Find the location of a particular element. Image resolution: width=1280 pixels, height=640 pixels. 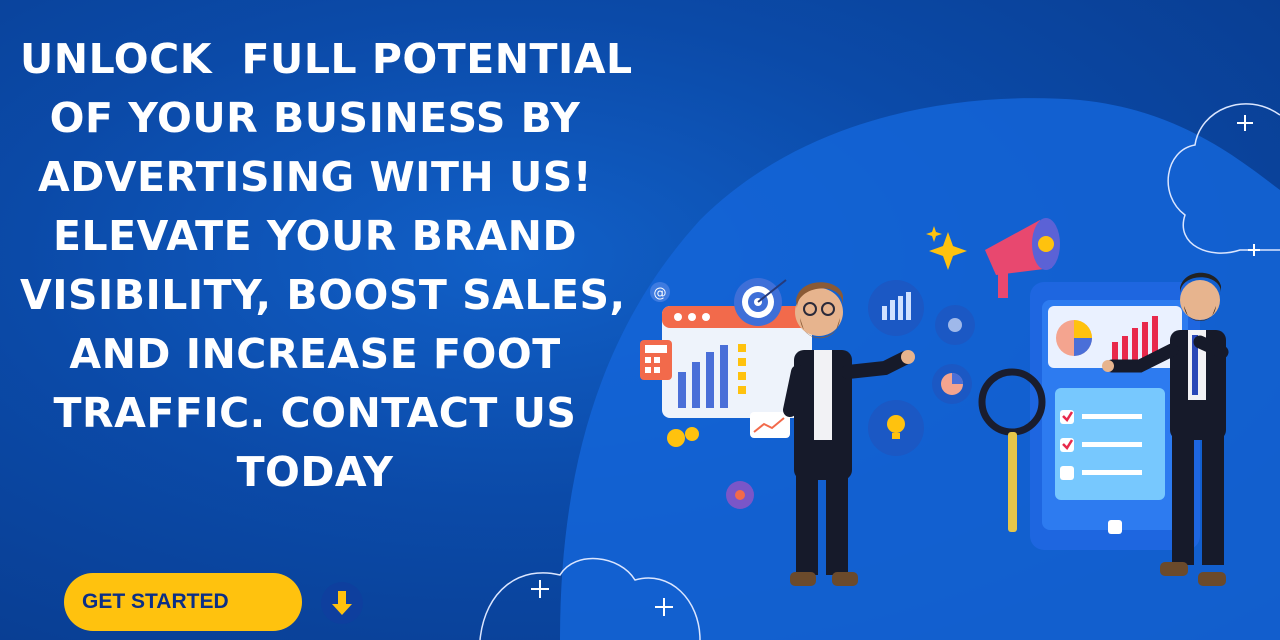

at-sign-icon is located at coordinates (660, 292).